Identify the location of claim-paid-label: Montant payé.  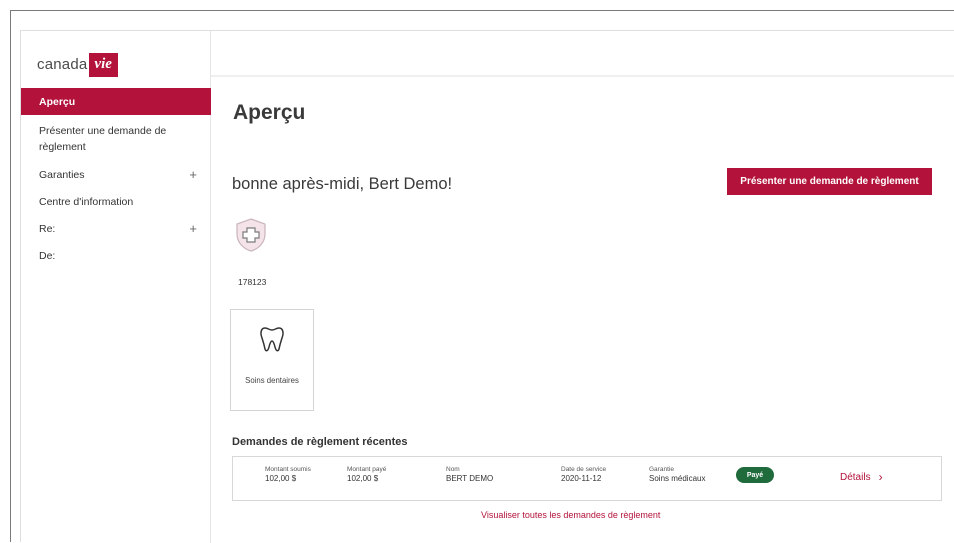
(367, 469).